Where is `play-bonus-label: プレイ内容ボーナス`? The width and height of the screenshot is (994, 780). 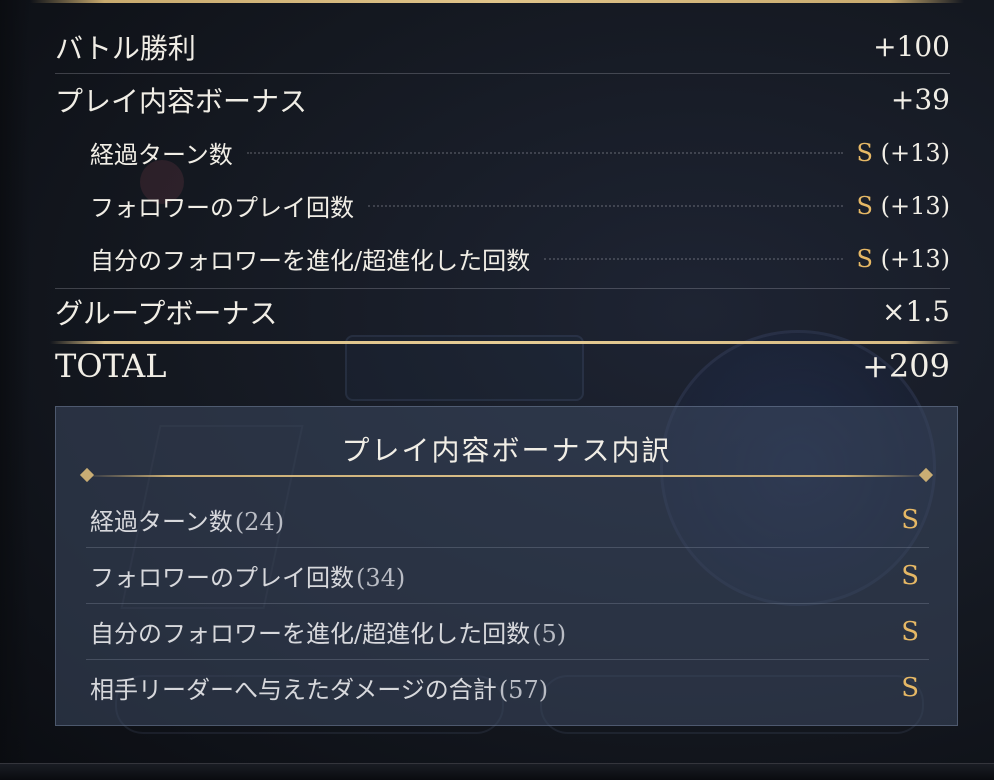
play-bonus-label: プレイ内容ボーナス is located at coordinates (181, 101).